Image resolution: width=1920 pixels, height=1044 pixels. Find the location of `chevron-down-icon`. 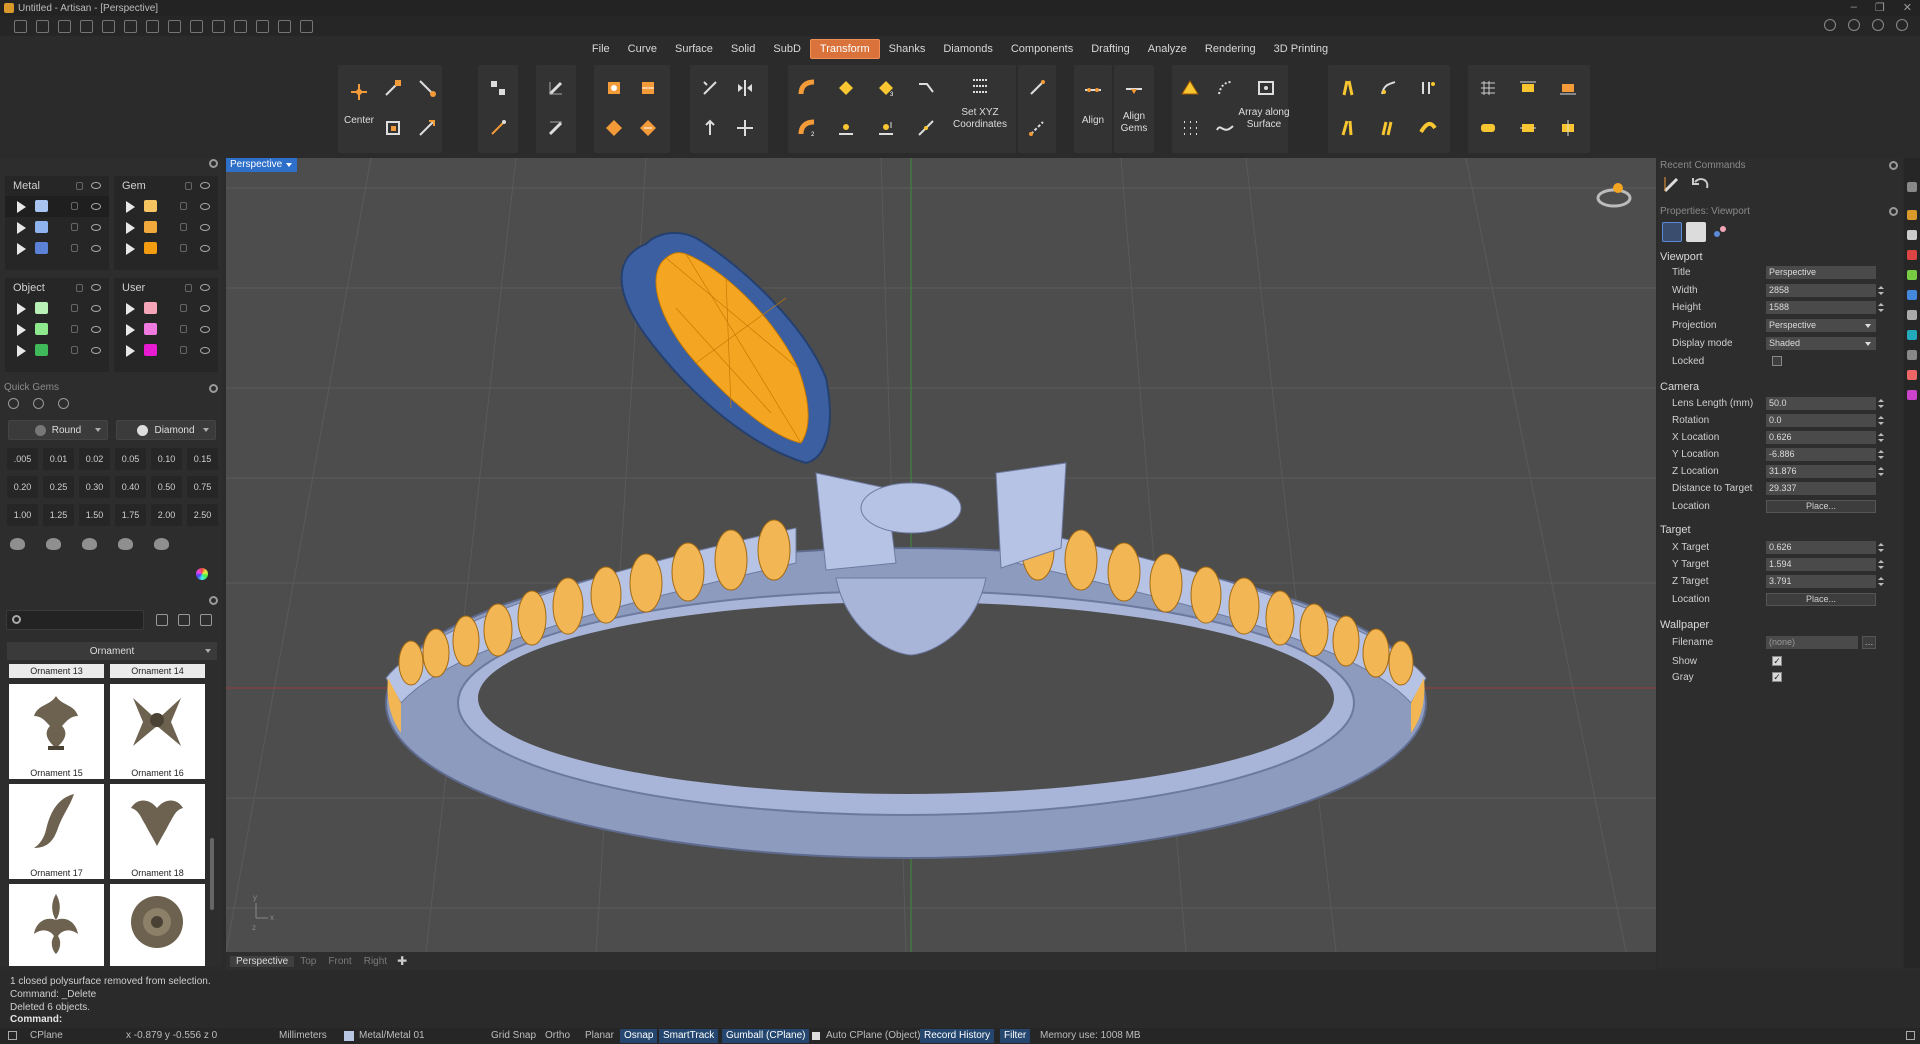

chevron-down-icon is located at coordinates (289, 165).